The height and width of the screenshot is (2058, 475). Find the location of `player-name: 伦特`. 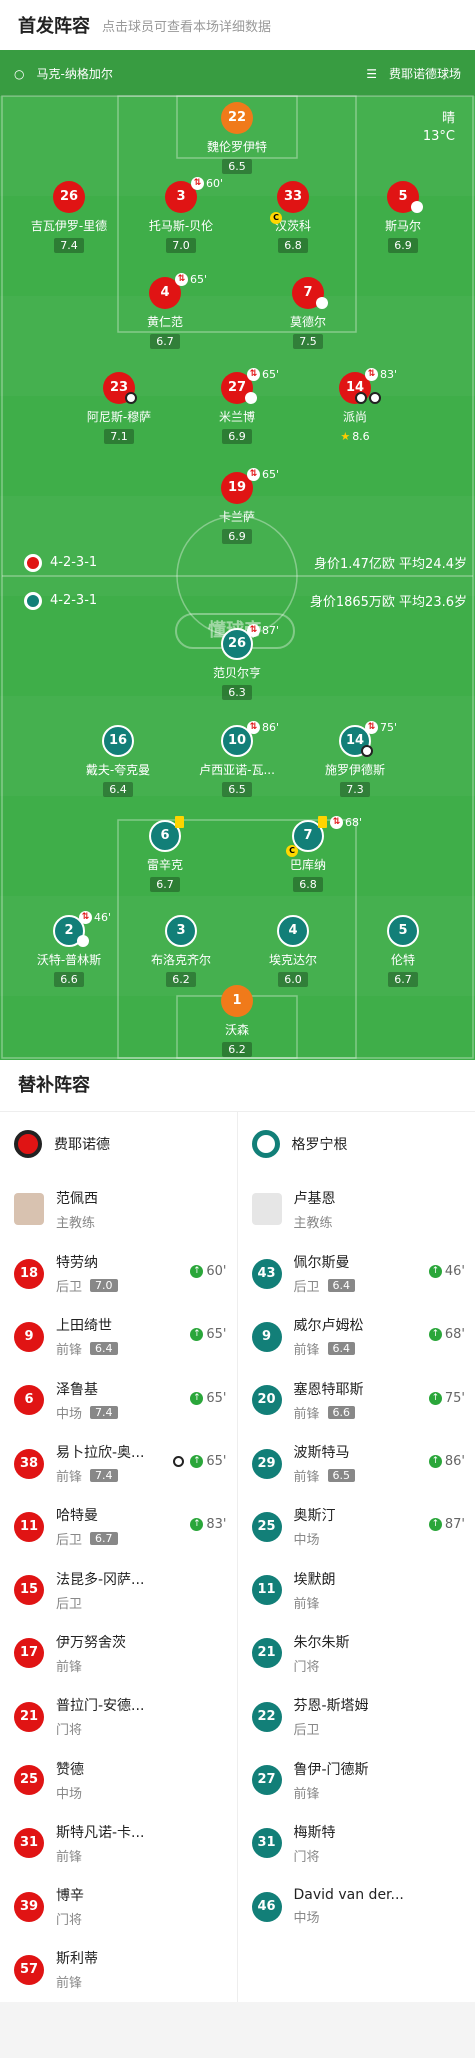

player-name: 伦特 is located at coordinates (403, 959).